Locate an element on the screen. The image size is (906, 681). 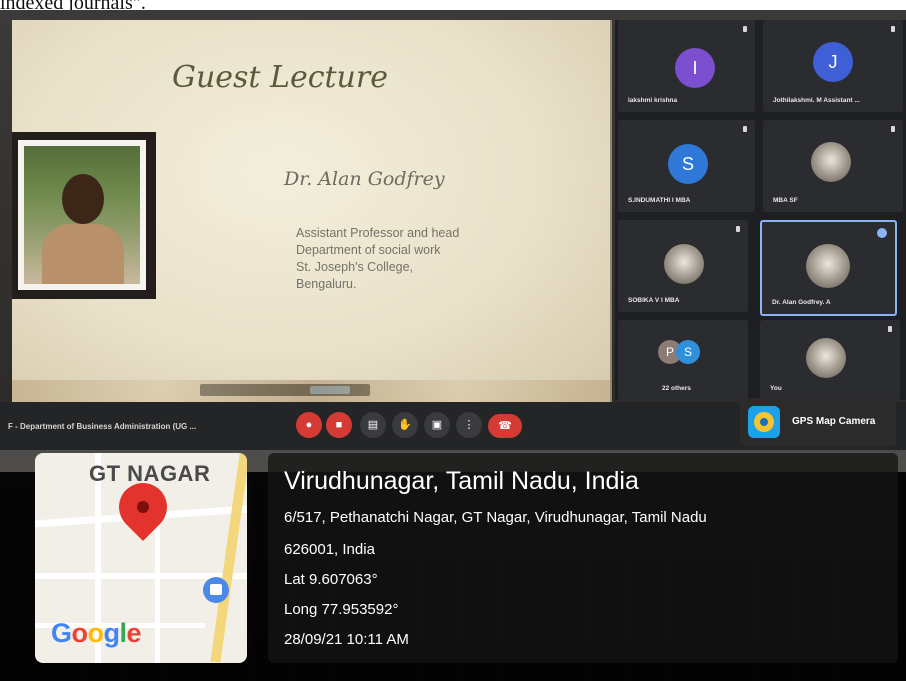
participant-tile-active: Dr. Alan Godfrey. A is located at coordinates (828, 268).